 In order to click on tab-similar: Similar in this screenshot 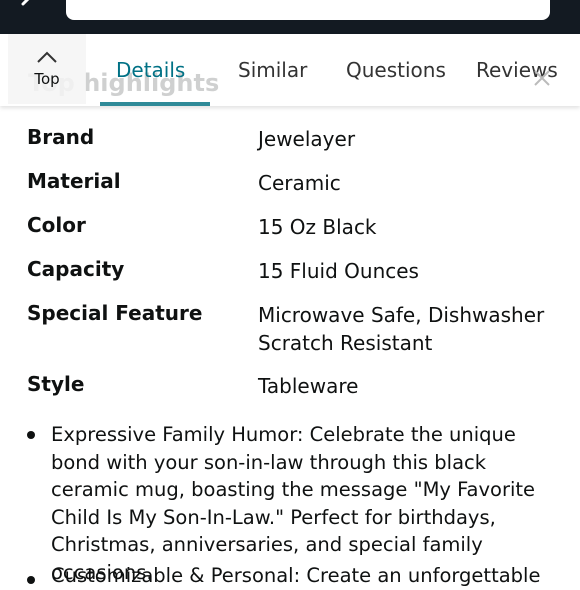, I will do `click(272, 70)`.